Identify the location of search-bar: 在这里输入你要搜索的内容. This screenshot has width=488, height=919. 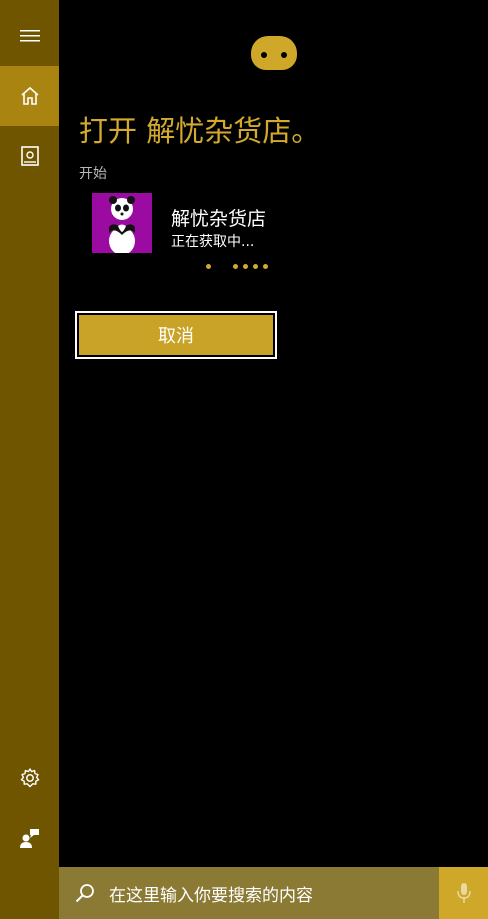
(249, 893).